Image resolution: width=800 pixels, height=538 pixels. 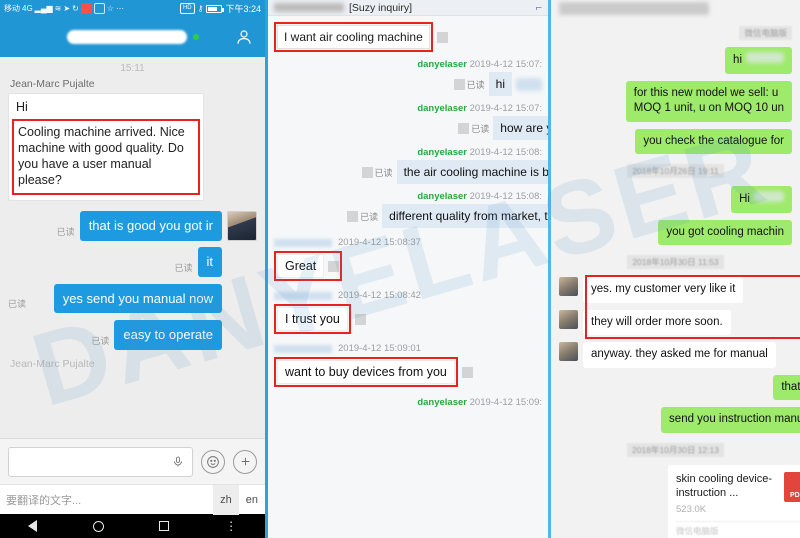 I want to click on message-row: yes. my customer very like it, so click(x=675, y=290).